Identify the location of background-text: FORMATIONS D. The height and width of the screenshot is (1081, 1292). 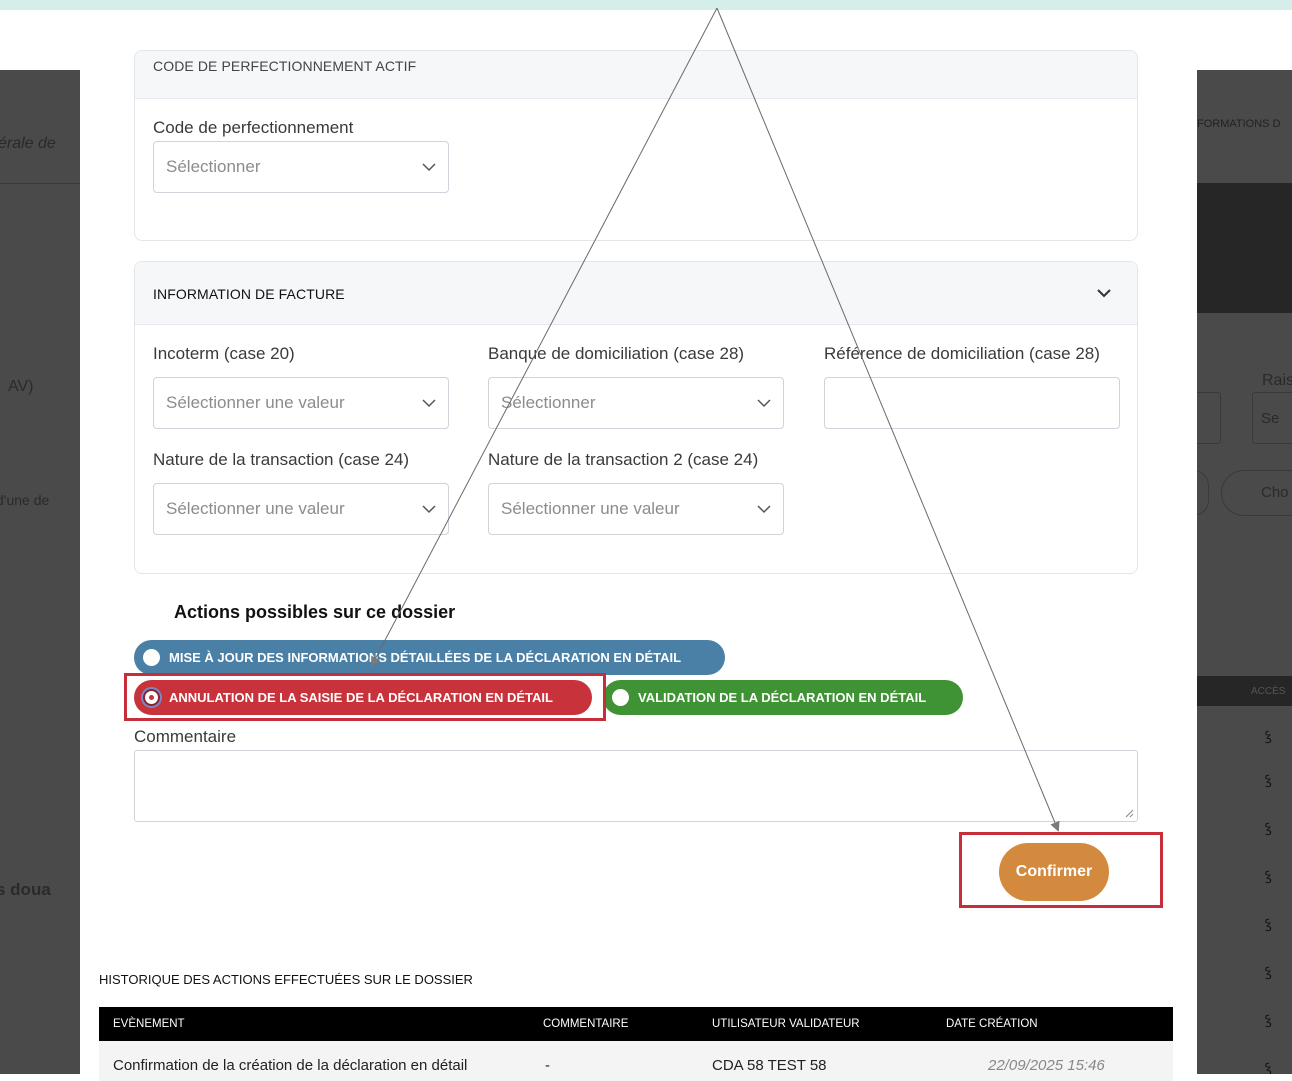
(1239, 124).